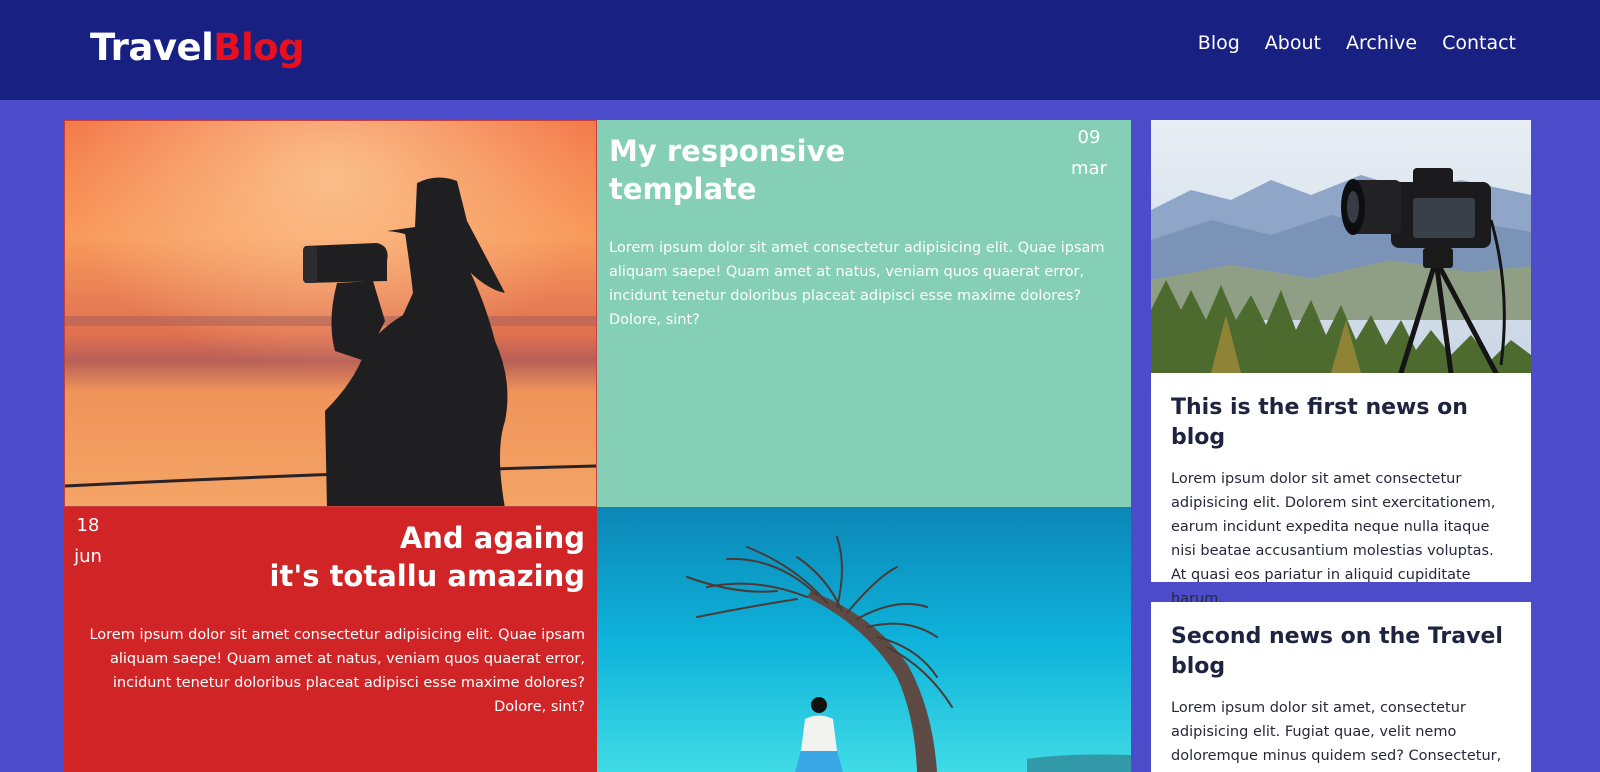 This screenshot has height=772, width=1600. I want to click on nav-link-about: About, so click(1293, 43).